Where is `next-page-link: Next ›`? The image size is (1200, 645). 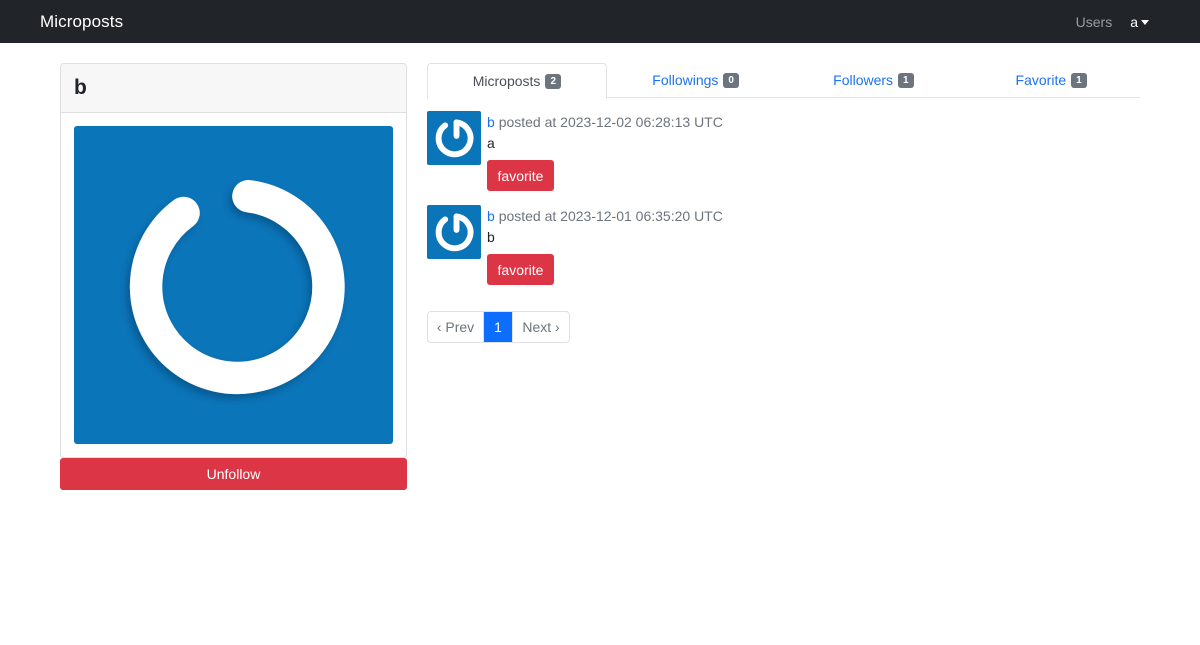 next-page-link: Next › is located at coordinates (540, 327).